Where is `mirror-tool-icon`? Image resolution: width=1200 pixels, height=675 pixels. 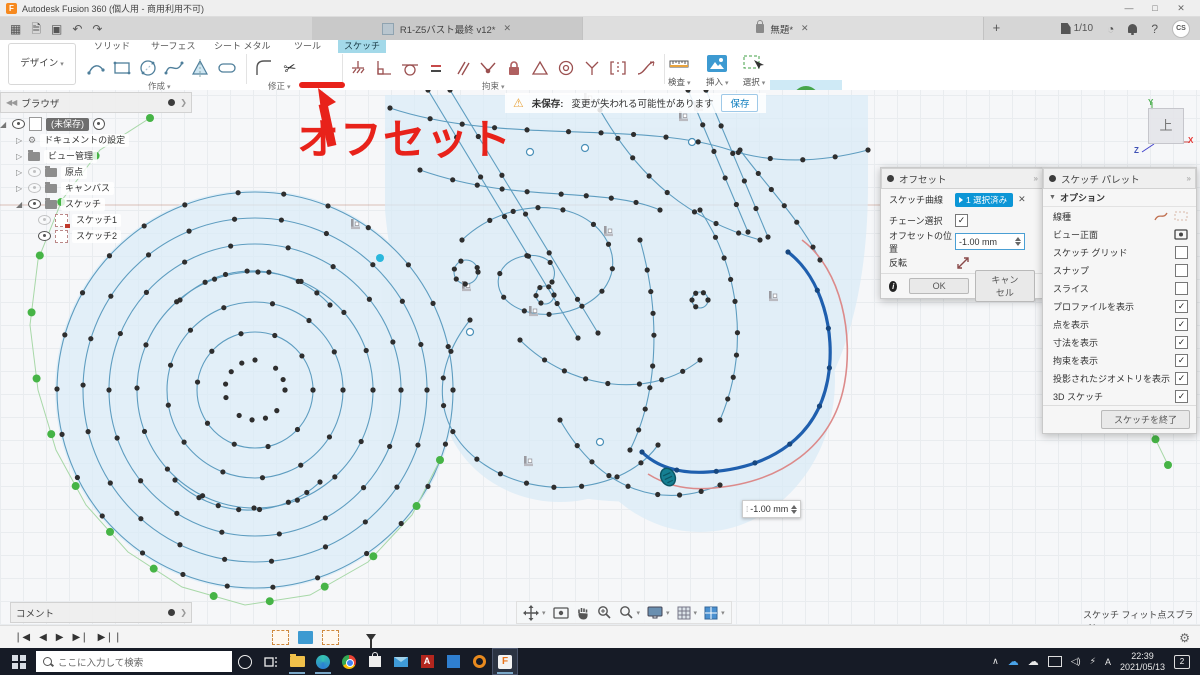
mirror-tool-icon is located at coordinates (200, 68).